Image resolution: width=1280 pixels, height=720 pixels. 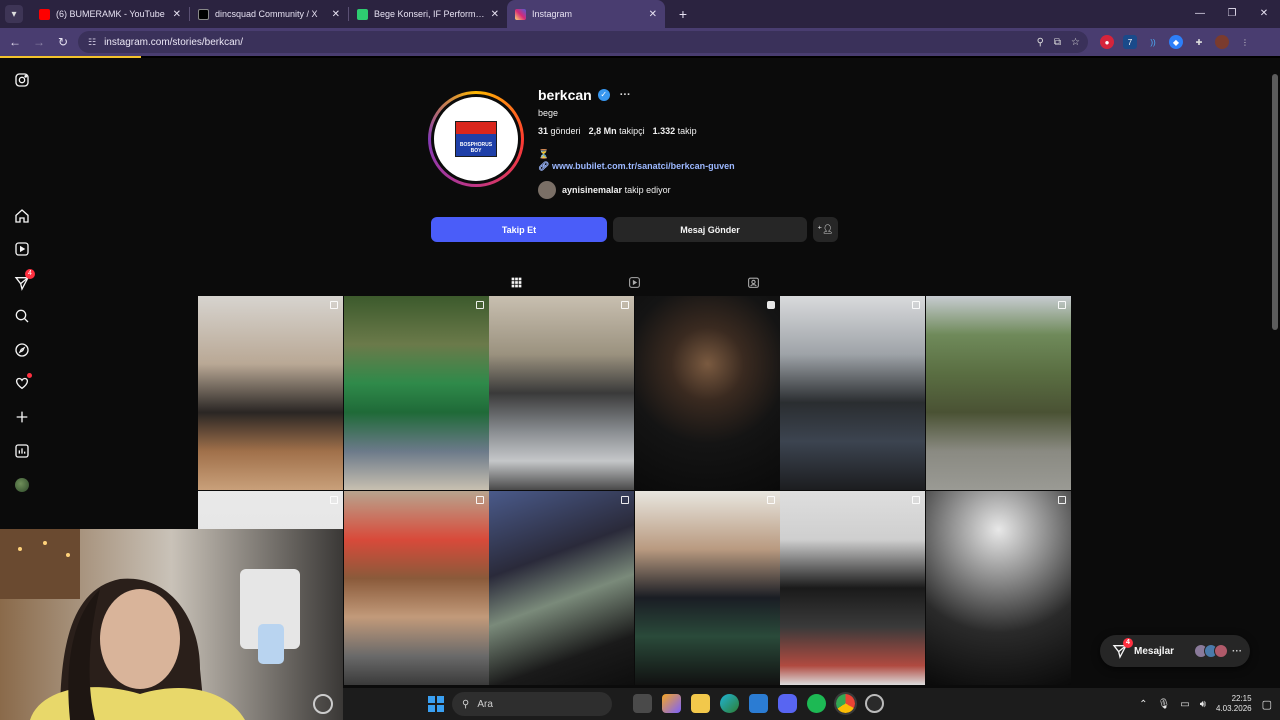 What do you see at coordinates (22, 350) in the screenshot?
I see `explore-compass-icon` at bounding box center [22, 350].